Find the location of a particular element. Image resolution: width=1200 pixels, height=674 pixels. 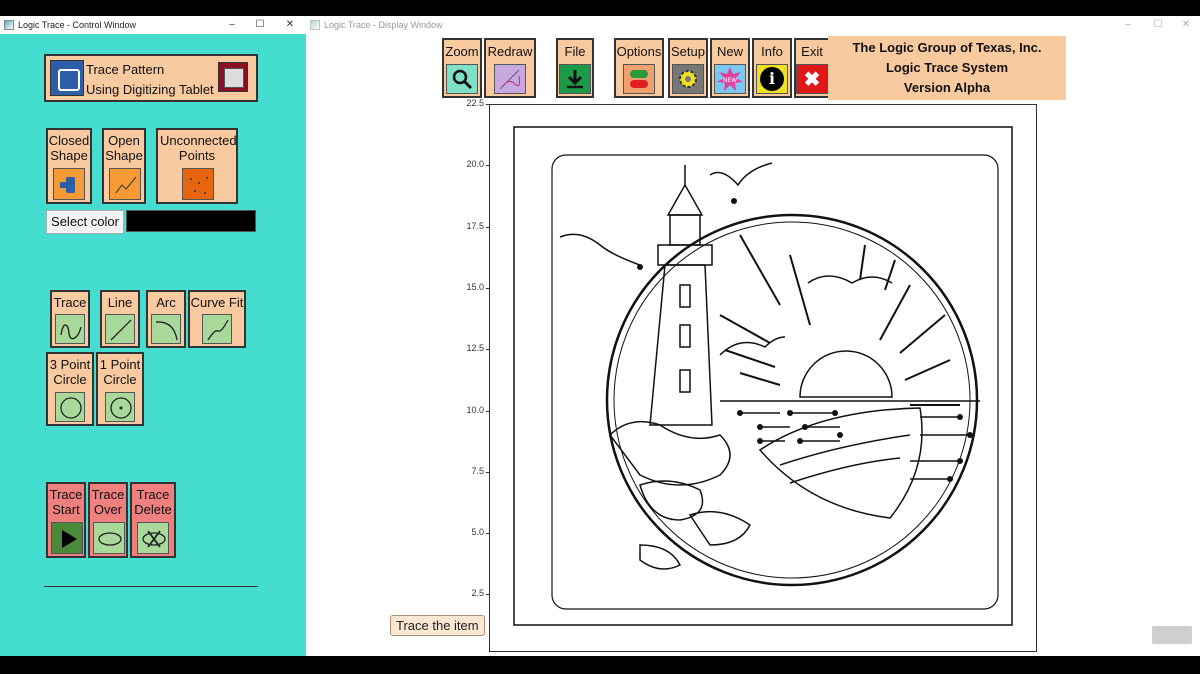

redraw-label: Redraw is located at coordinates (510, 51).